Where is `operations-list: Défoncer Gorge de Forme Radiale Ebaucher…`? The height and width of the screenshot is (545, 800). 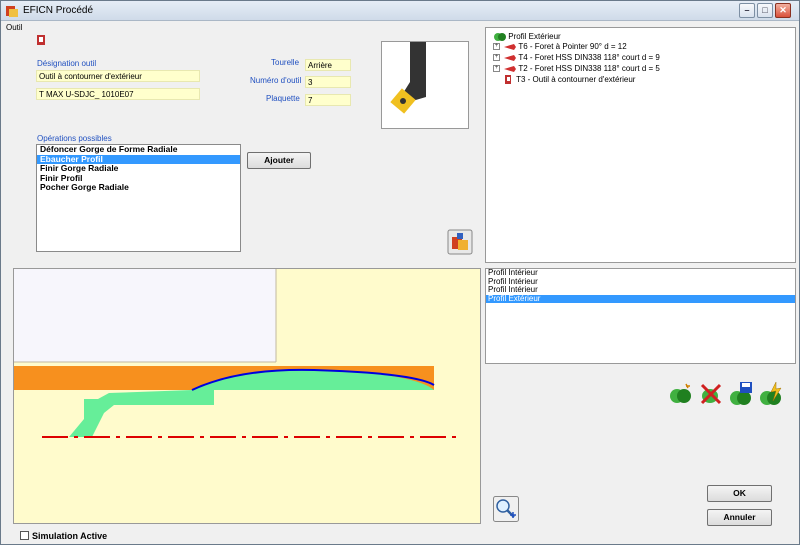 operations-list: Défoncer Gorge de Forme Radiale Ebaucher… is located at coordinates (138, 198).